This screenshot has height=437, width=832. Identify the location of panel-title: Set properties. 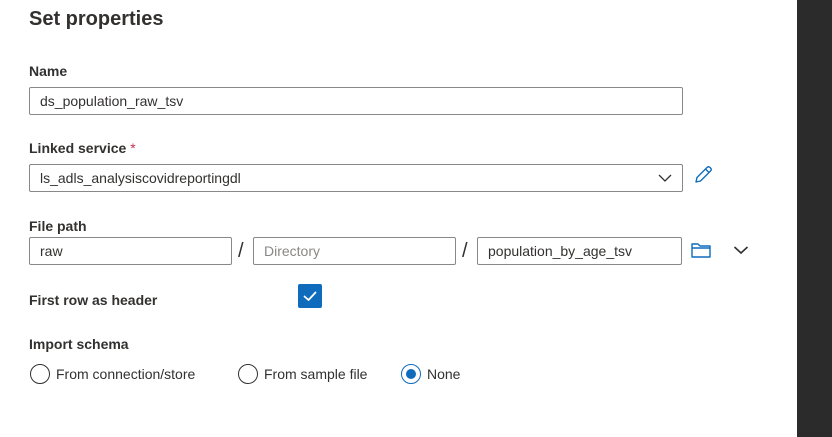
(96, 19).